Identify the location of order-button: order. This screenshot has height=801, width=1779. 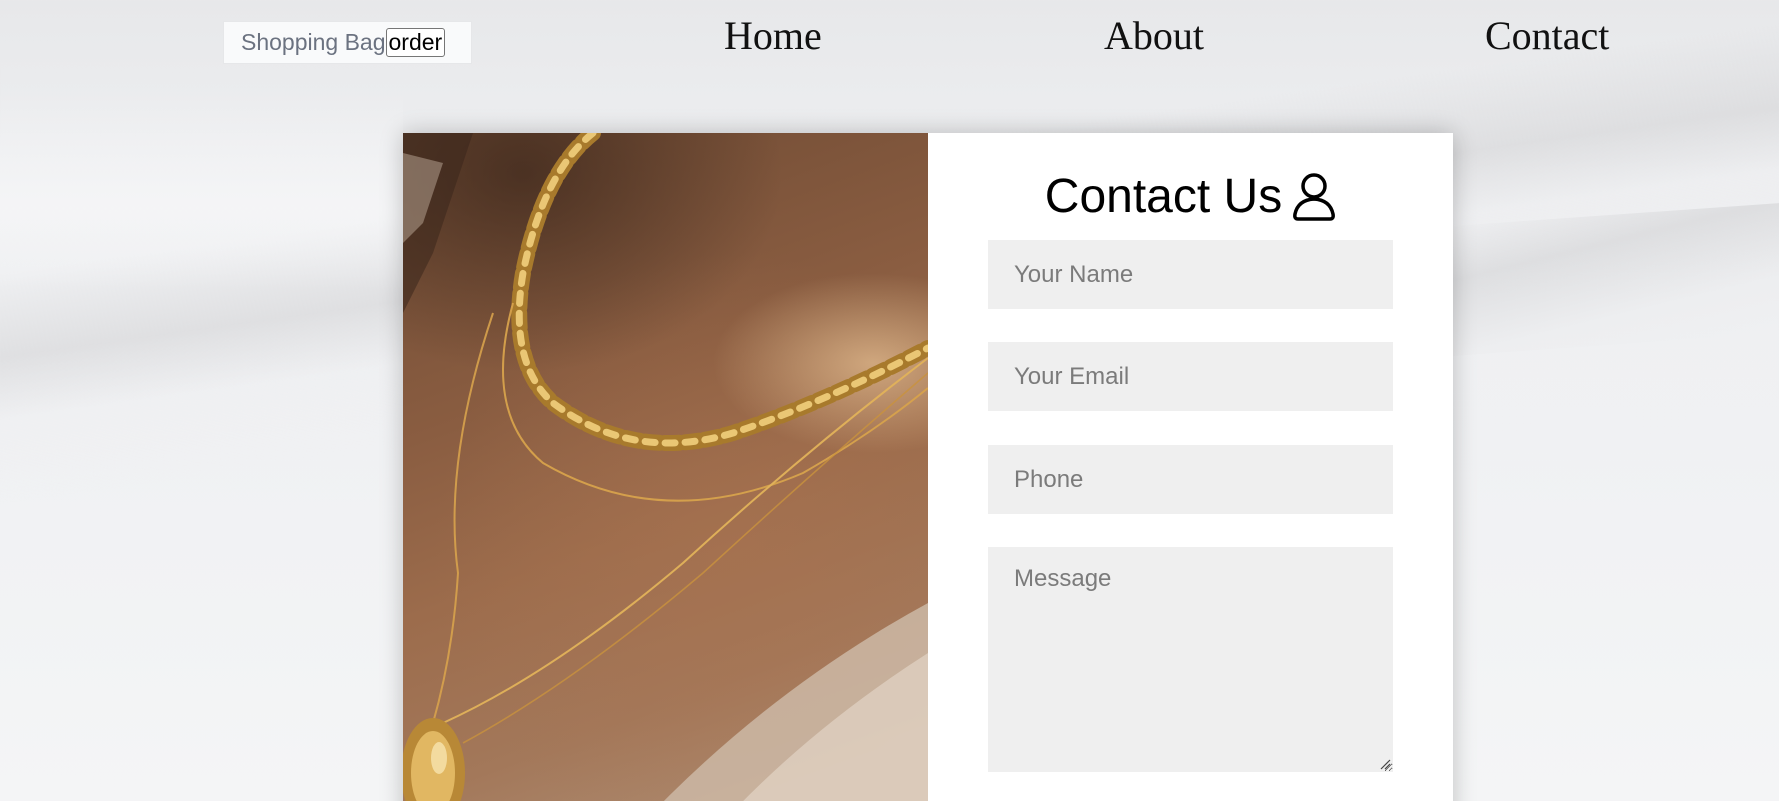
(415, 42).